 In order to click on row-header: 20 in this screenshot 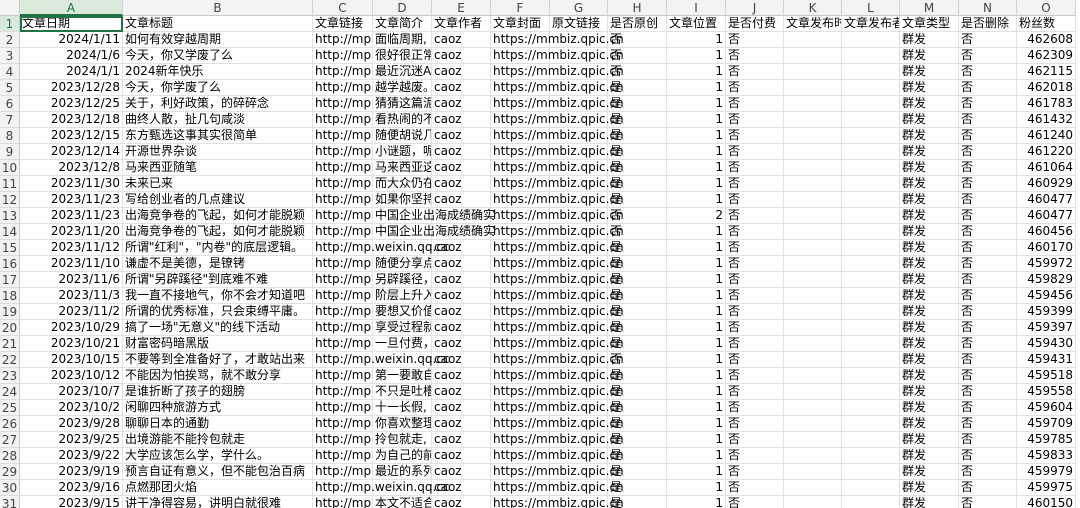, I will do `click(10, 328)`.